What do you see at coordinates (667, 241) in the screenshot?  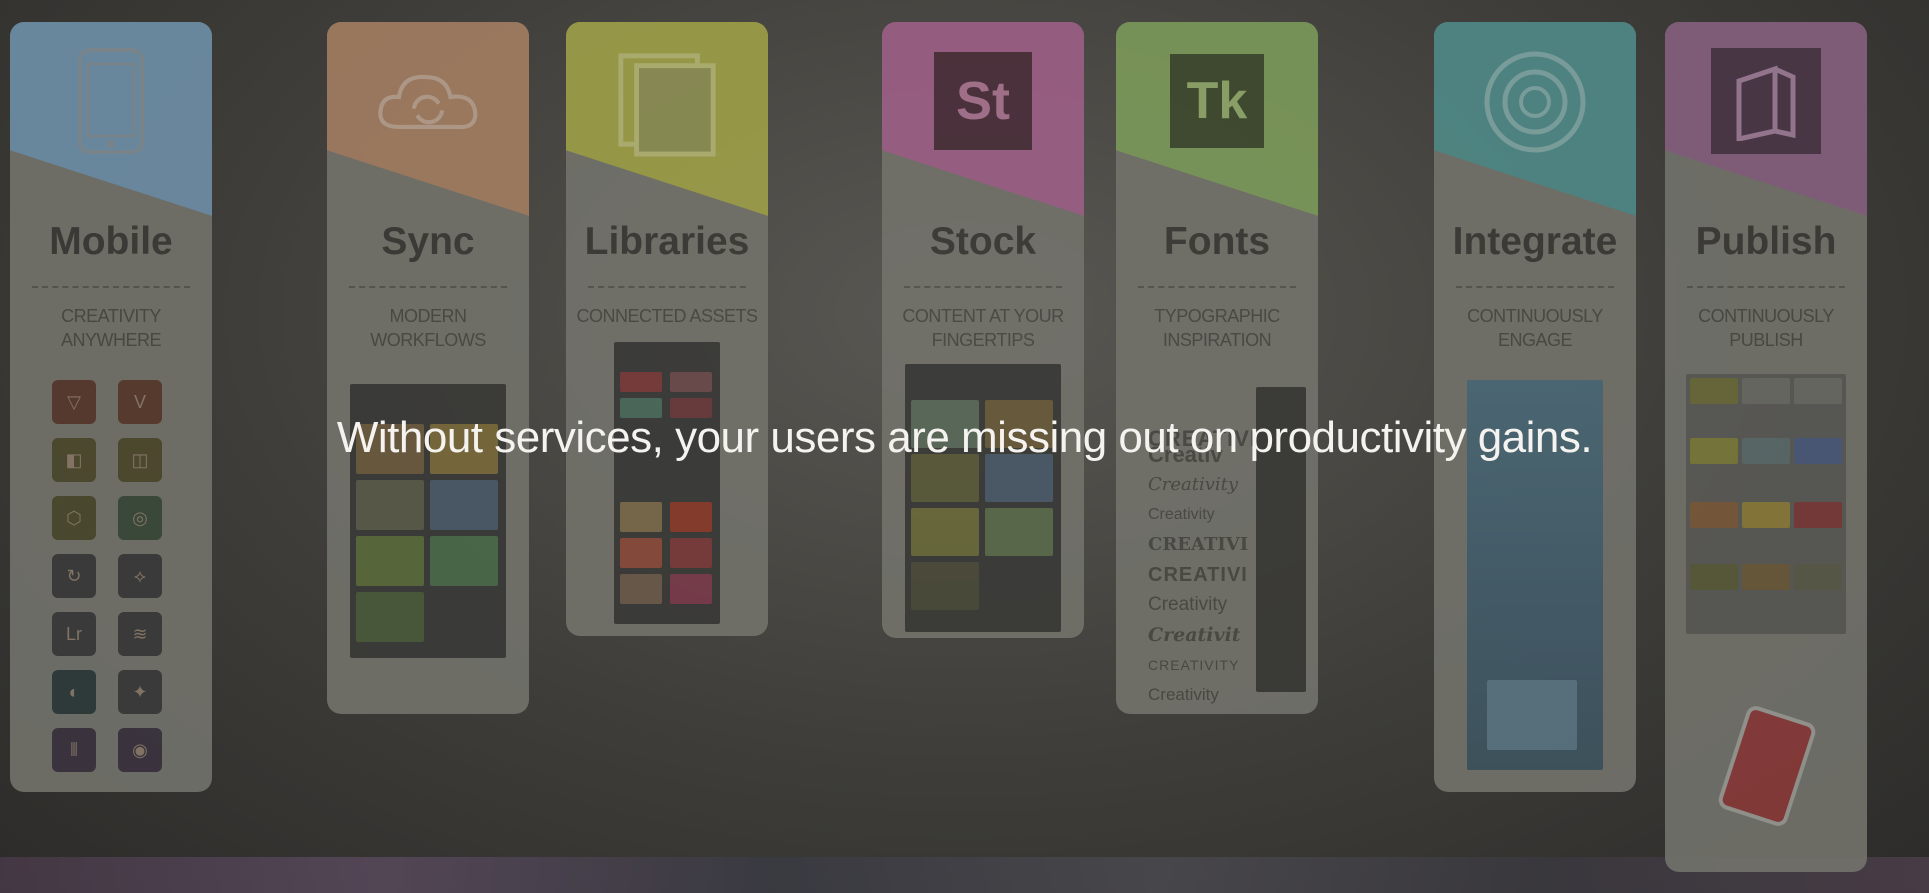 I see `card-title: Libraries` at bounding box center [667, 241].